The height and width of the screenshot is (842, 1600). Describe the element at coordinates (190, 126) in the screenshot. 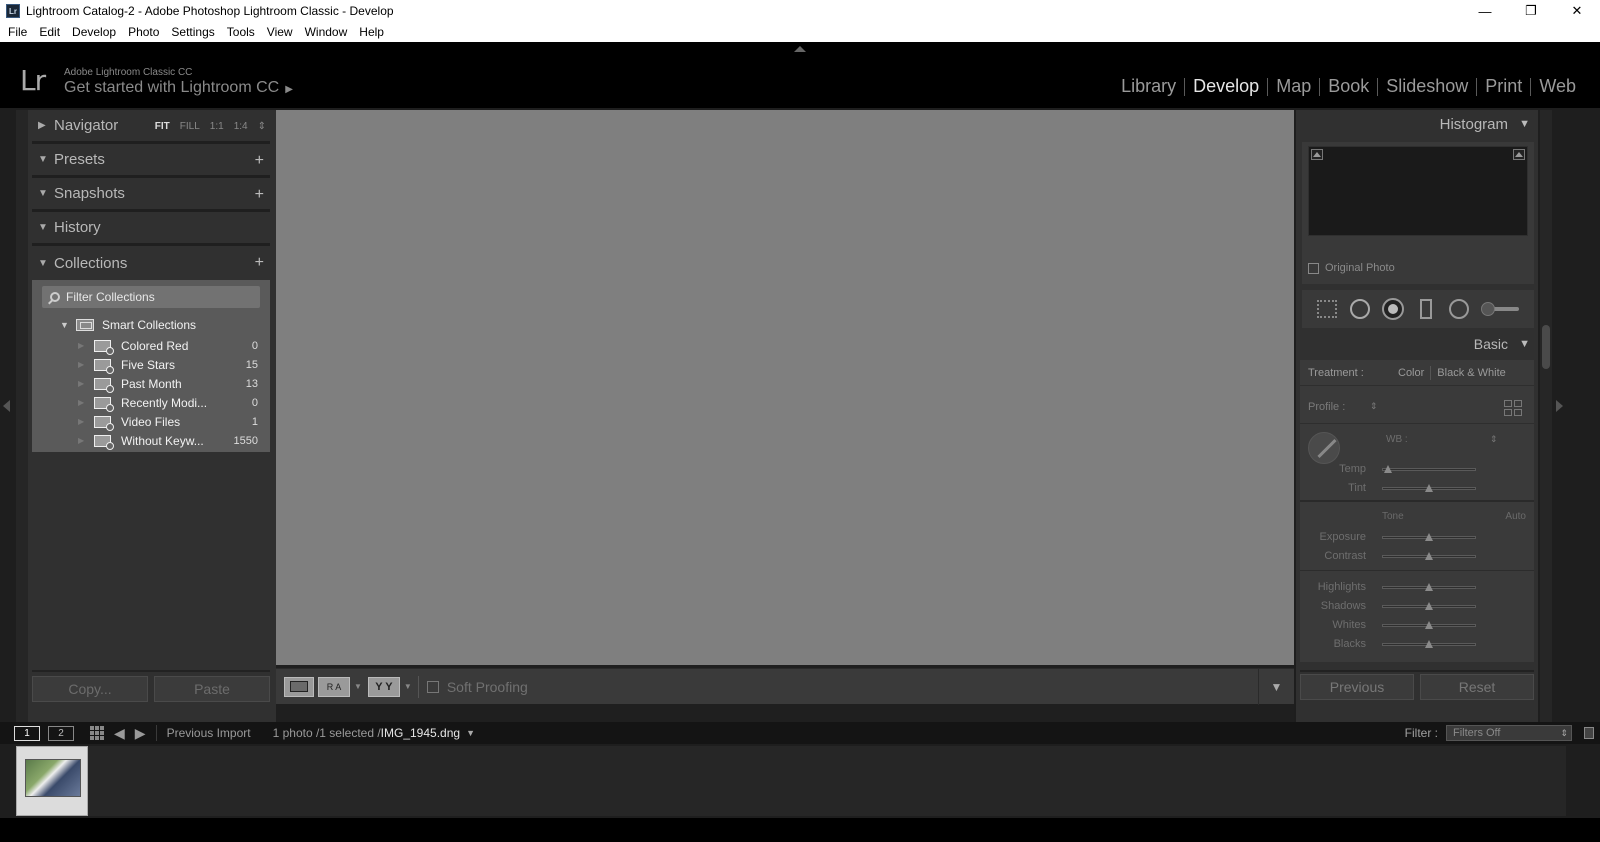

I see `zoom-fill: FILL` at that location.